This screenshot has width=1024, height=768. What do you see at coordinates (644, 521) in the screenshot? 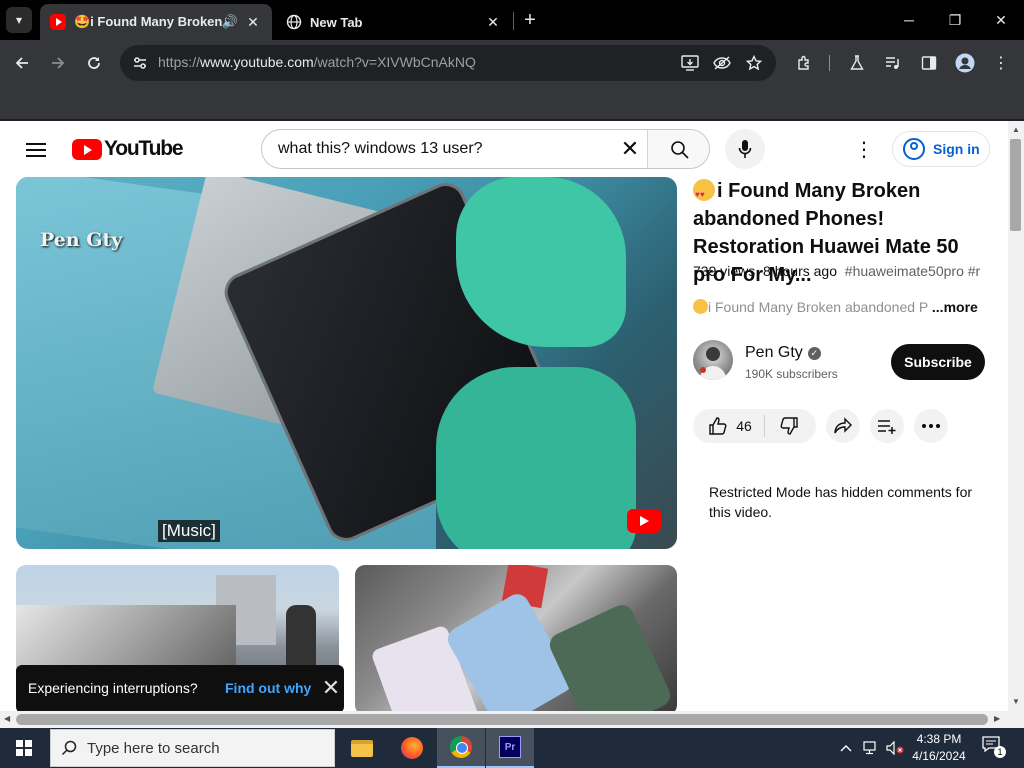
I see `youtube-branding-icon` at bounding box center [644, 521].